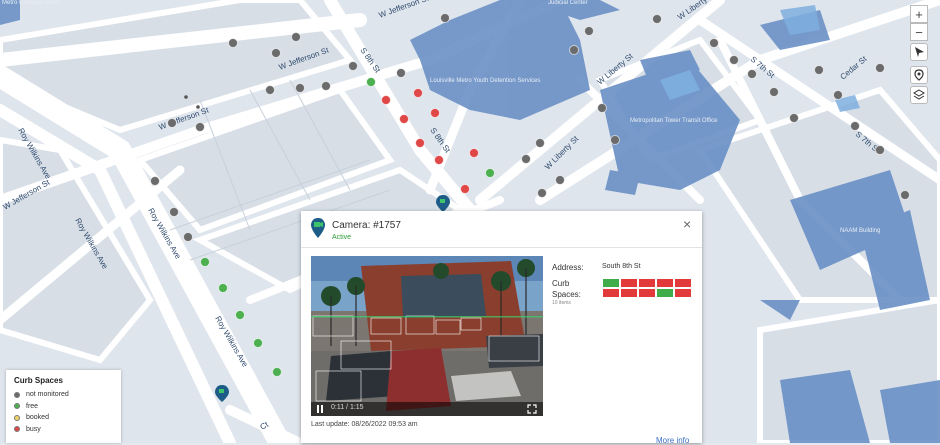 The height and width of the screenshot is (445, 940). Describe the element at coordinates (47, 395) in the screenshot. I see `legend-label: not monitored` at that location.